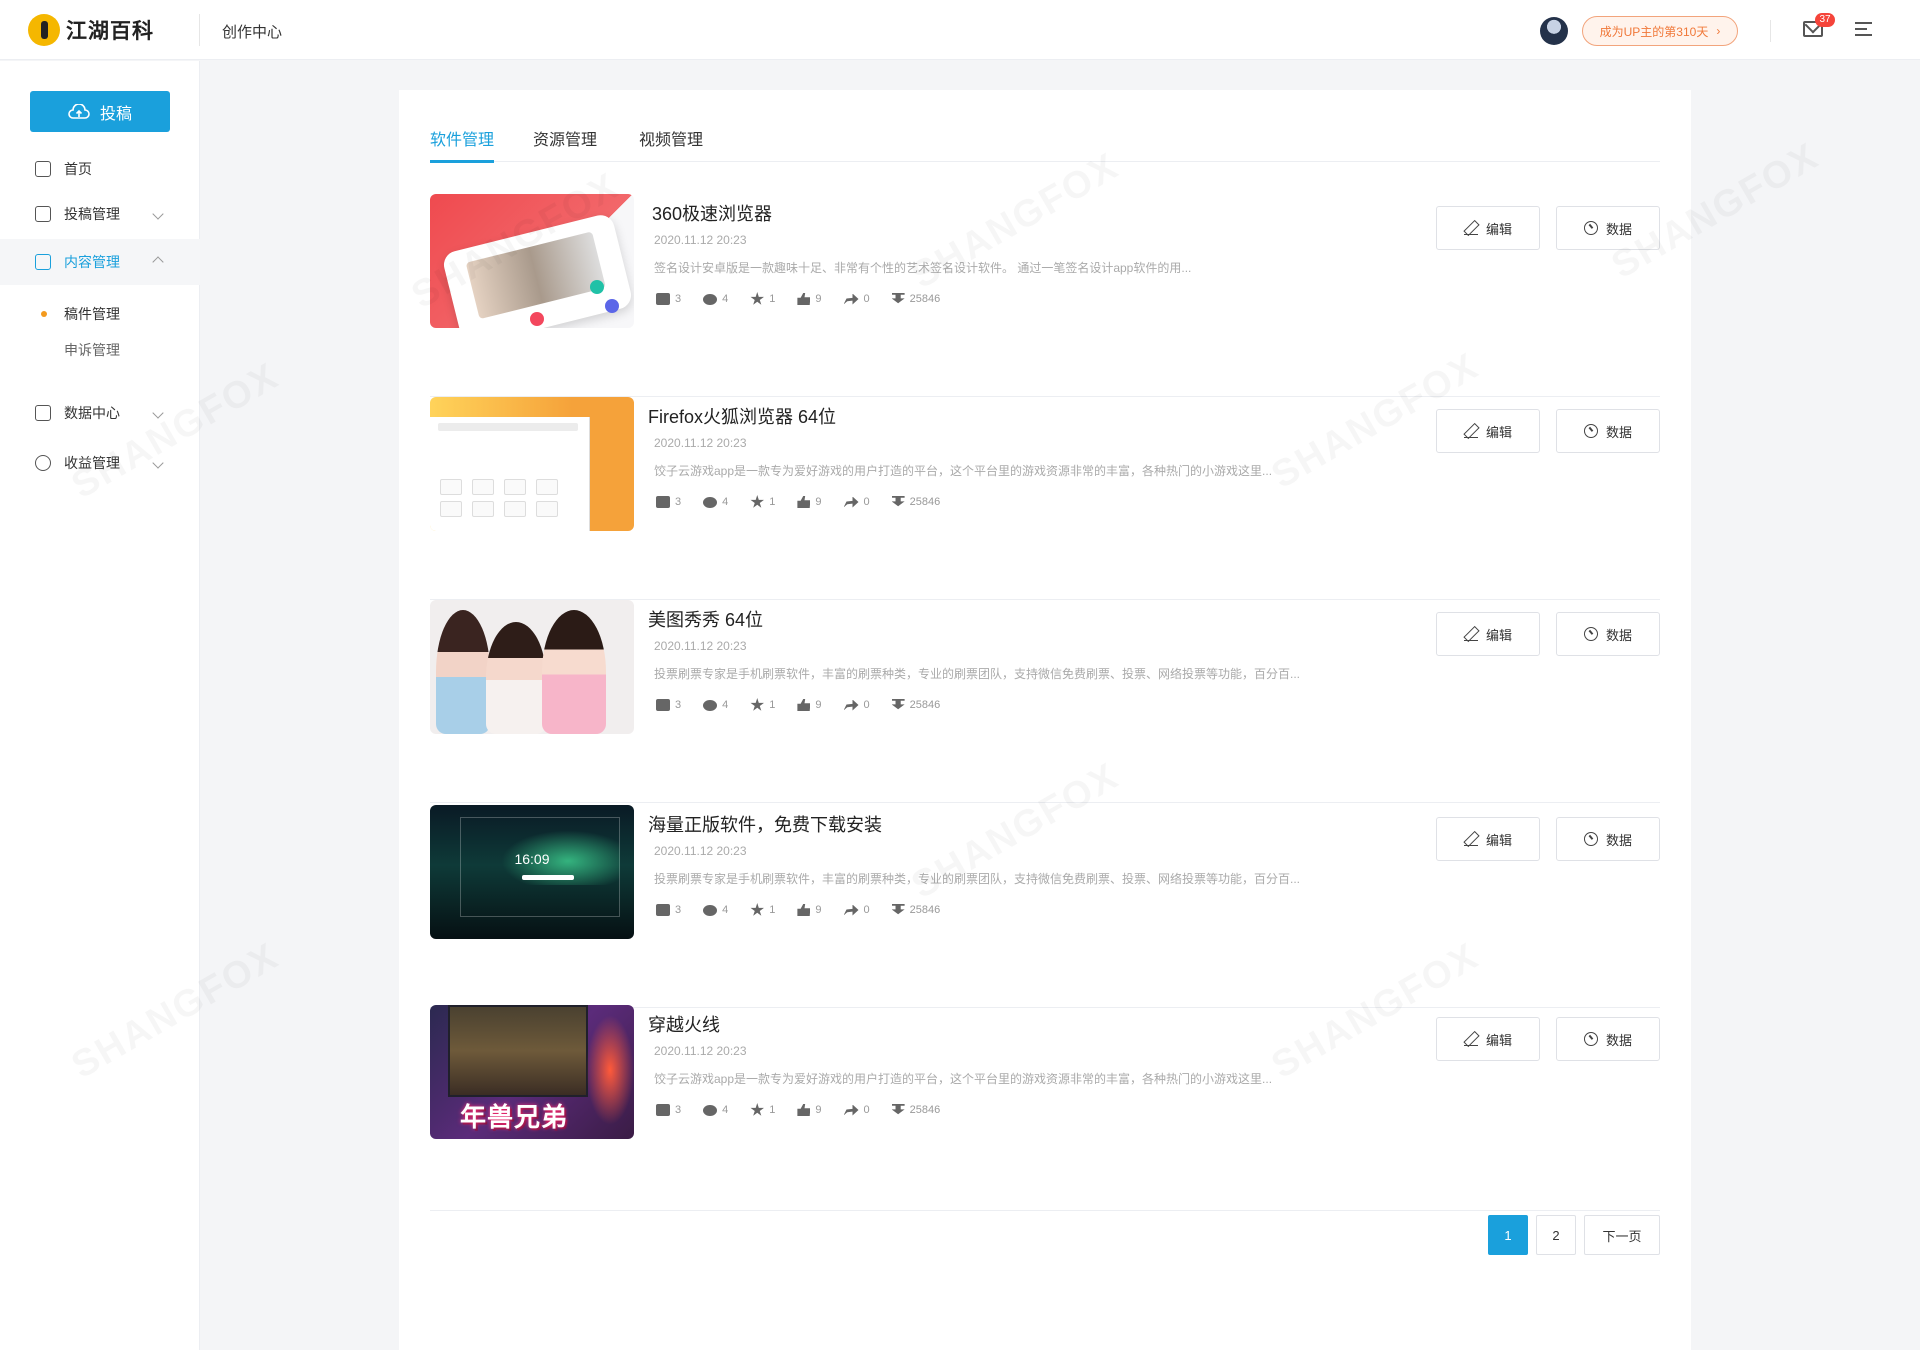 This screenshot has height=1350, width=1920. What do you see at coordinates (1045, 140) in the screenshot?
I see `tab-bar: 软件管理 资源管理 视频管理` at bounding box center [1045, 140].